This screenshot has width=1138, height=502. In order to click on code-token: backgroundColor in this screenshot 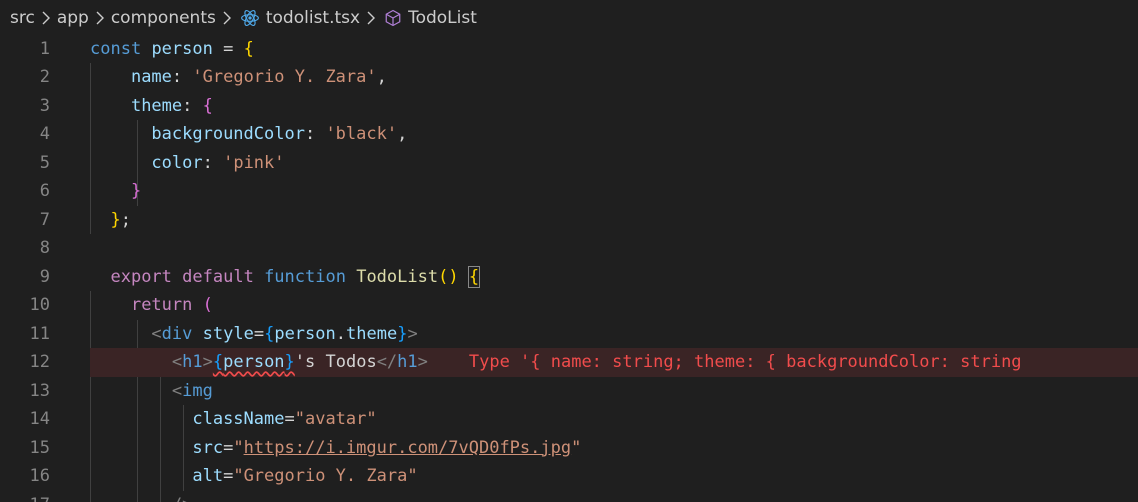, I will do `click(228, 134)`.